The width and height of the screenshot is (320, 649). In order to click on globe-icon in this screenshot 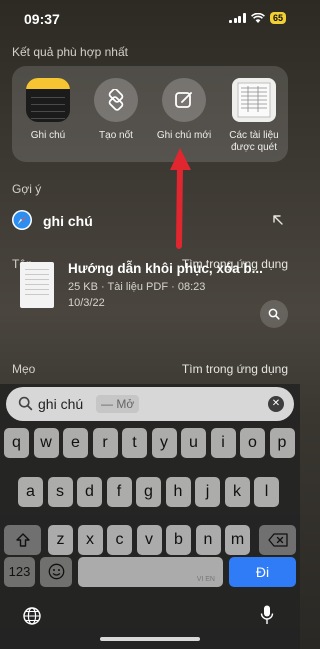, I will do `click(32, 616)`.